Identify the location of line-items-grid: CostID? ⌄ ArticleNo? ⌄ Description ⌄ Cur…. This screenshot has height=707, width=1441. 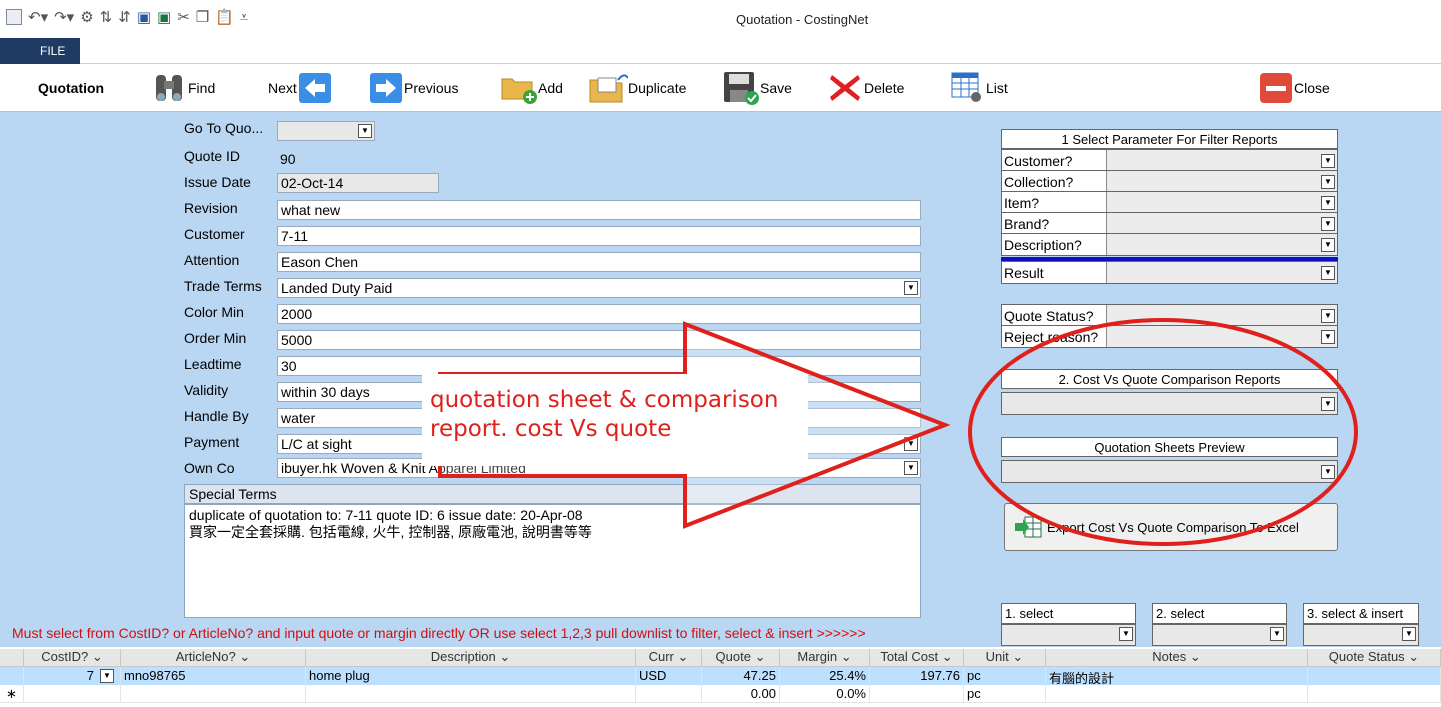
(720, 678).